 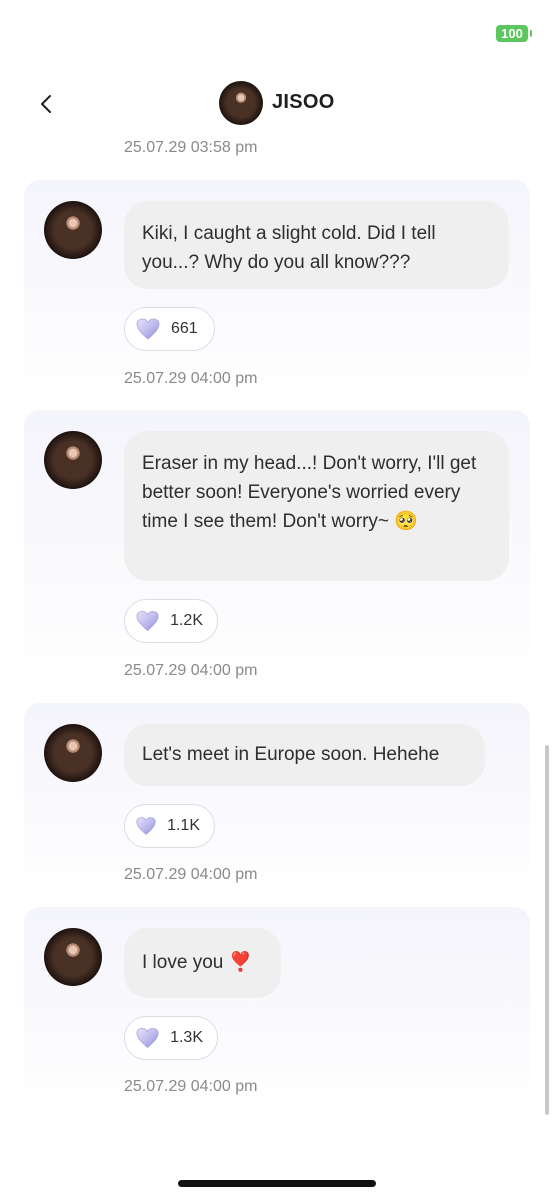 I want to click on like-button: 1.2K, so click(x=171, y=621).